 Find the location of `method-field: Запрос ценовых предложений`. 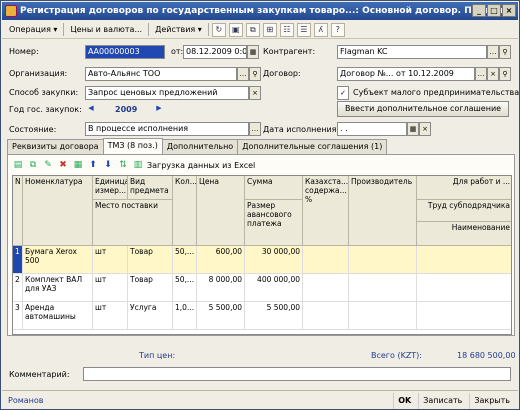

method-field: Запрос ценовых предложений is located at coordinates (167, 93).